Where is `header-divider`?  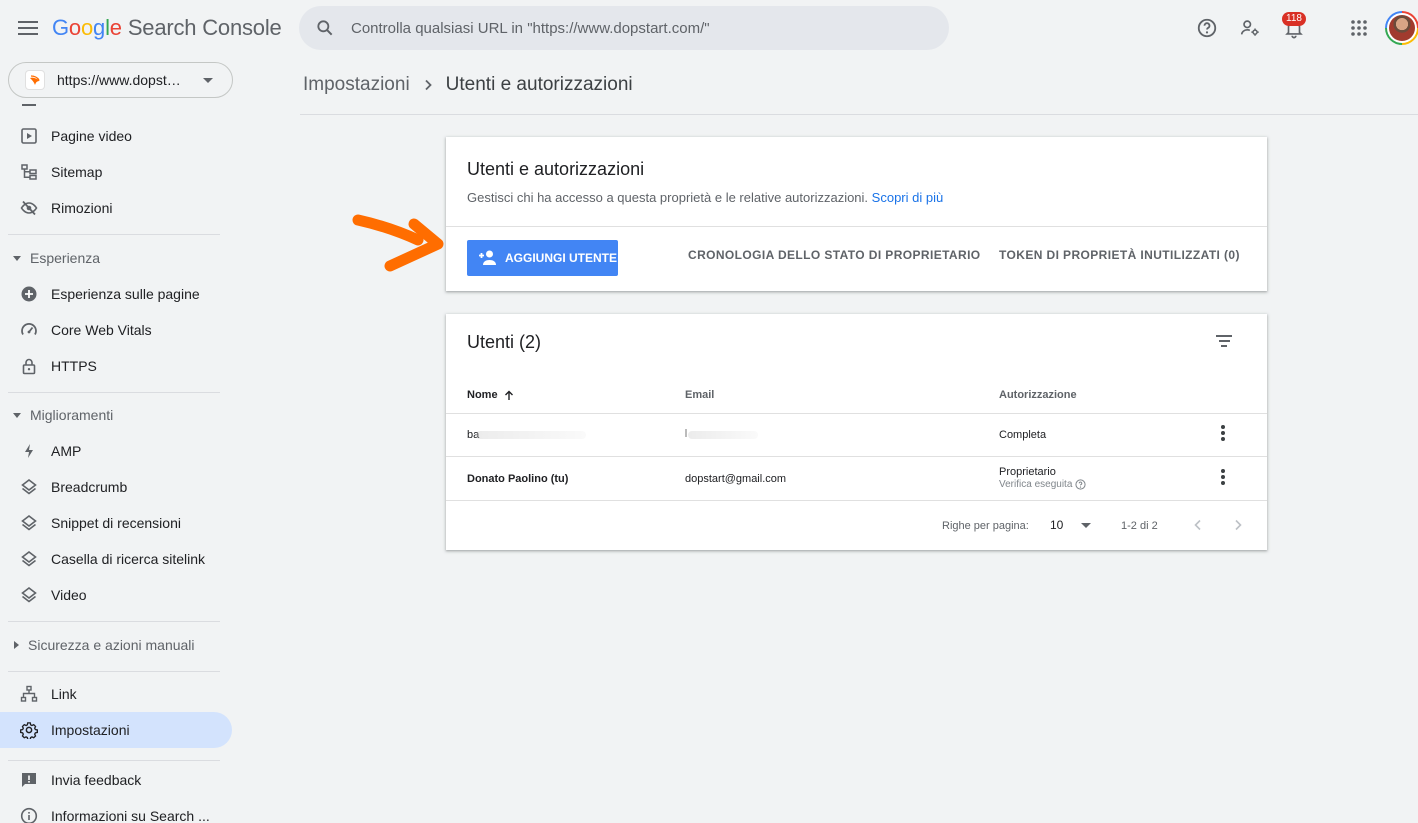 header-divider is located at coordinates (859, 114).